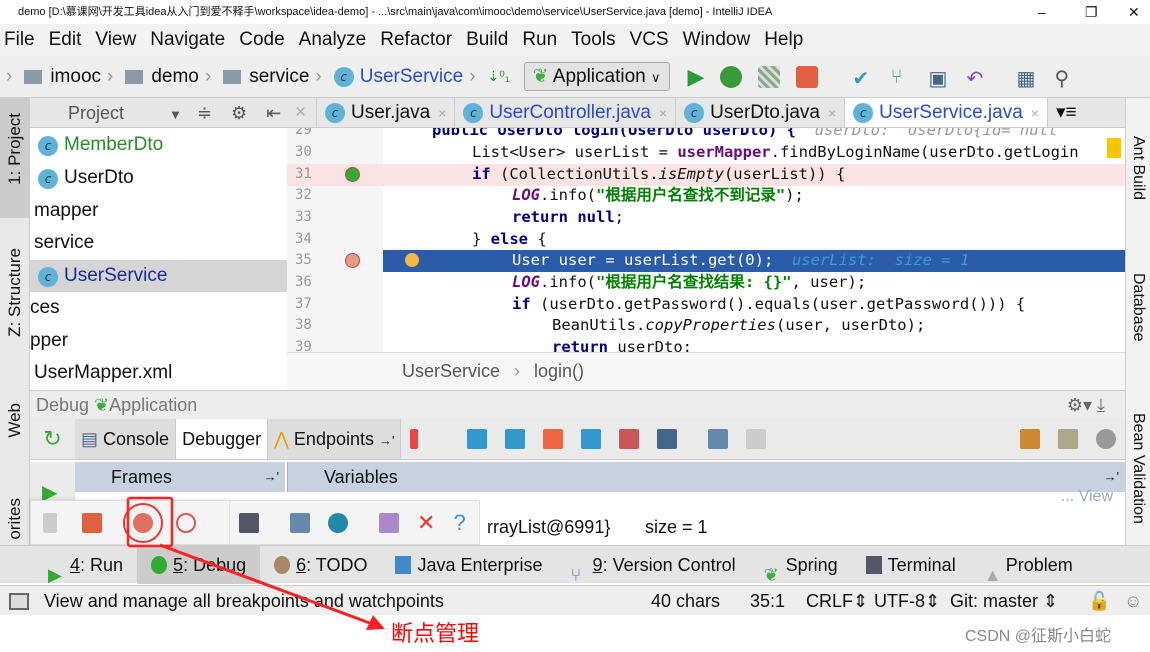 This screenshot has height=652, width=1150. What do you see at coordinates (667, 438) in the screenshot?
I see `run-to-cursor-icon` at bounding box center [667, 438].